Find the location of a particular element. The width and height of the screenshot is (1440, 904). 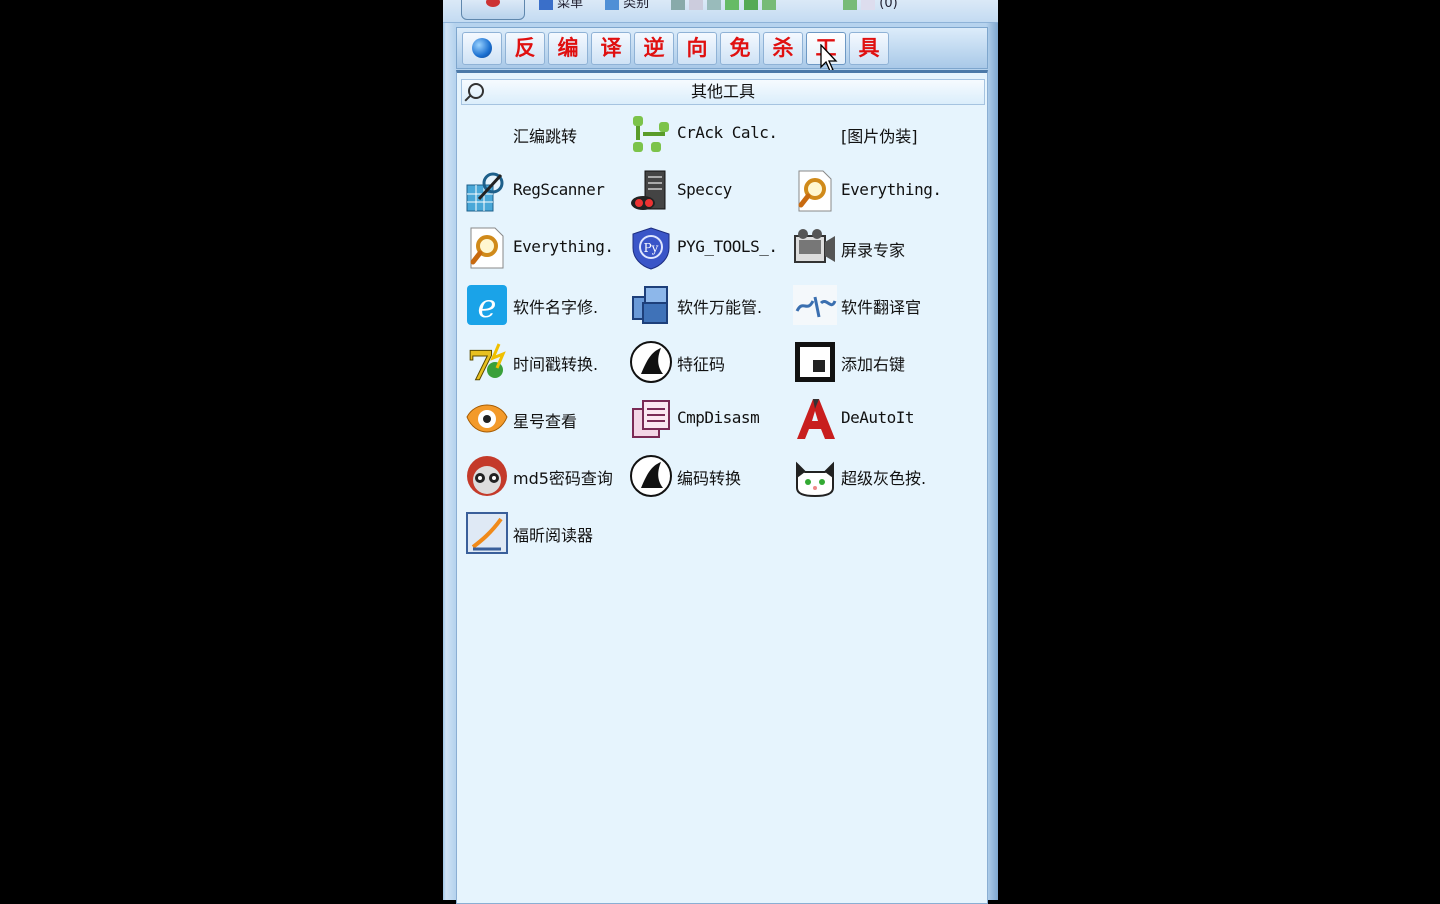

tab-ju: 具 is located at coordinates (869, 48).